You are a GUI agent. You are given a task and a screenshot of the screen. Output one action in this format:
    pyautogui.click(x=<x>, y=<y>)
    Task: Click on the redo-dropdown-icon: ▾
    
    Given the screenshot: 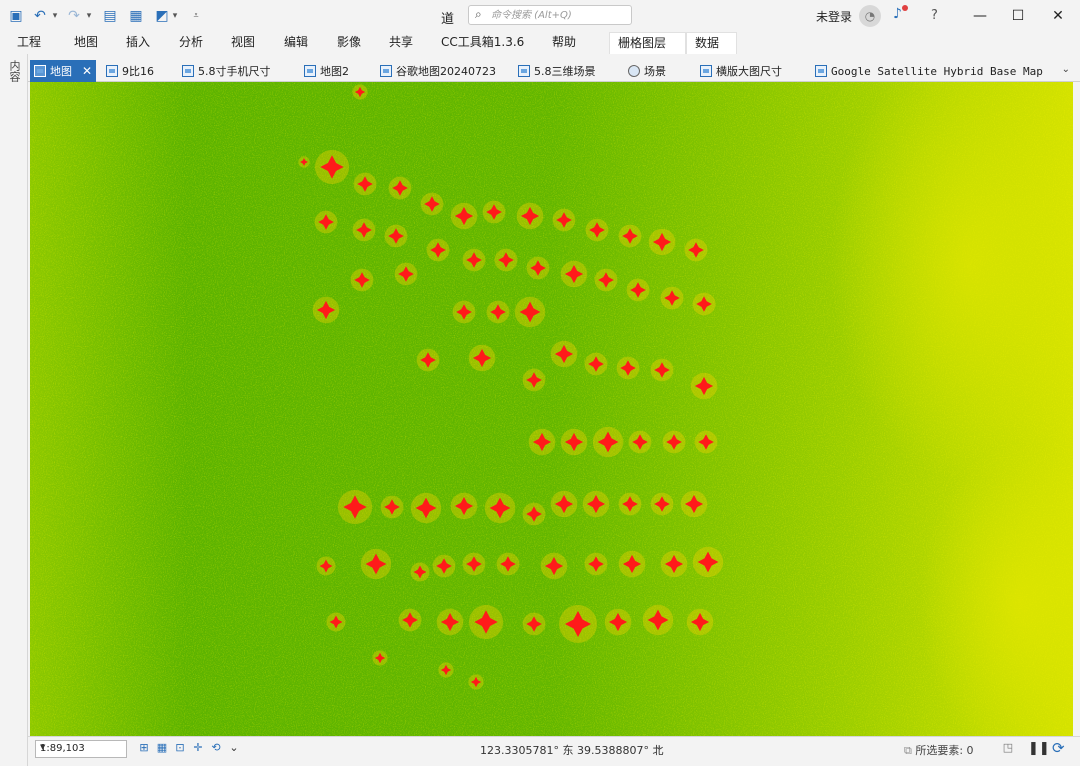 What is the action you would take?
    pyautogui.click(x=89, y=16)
    